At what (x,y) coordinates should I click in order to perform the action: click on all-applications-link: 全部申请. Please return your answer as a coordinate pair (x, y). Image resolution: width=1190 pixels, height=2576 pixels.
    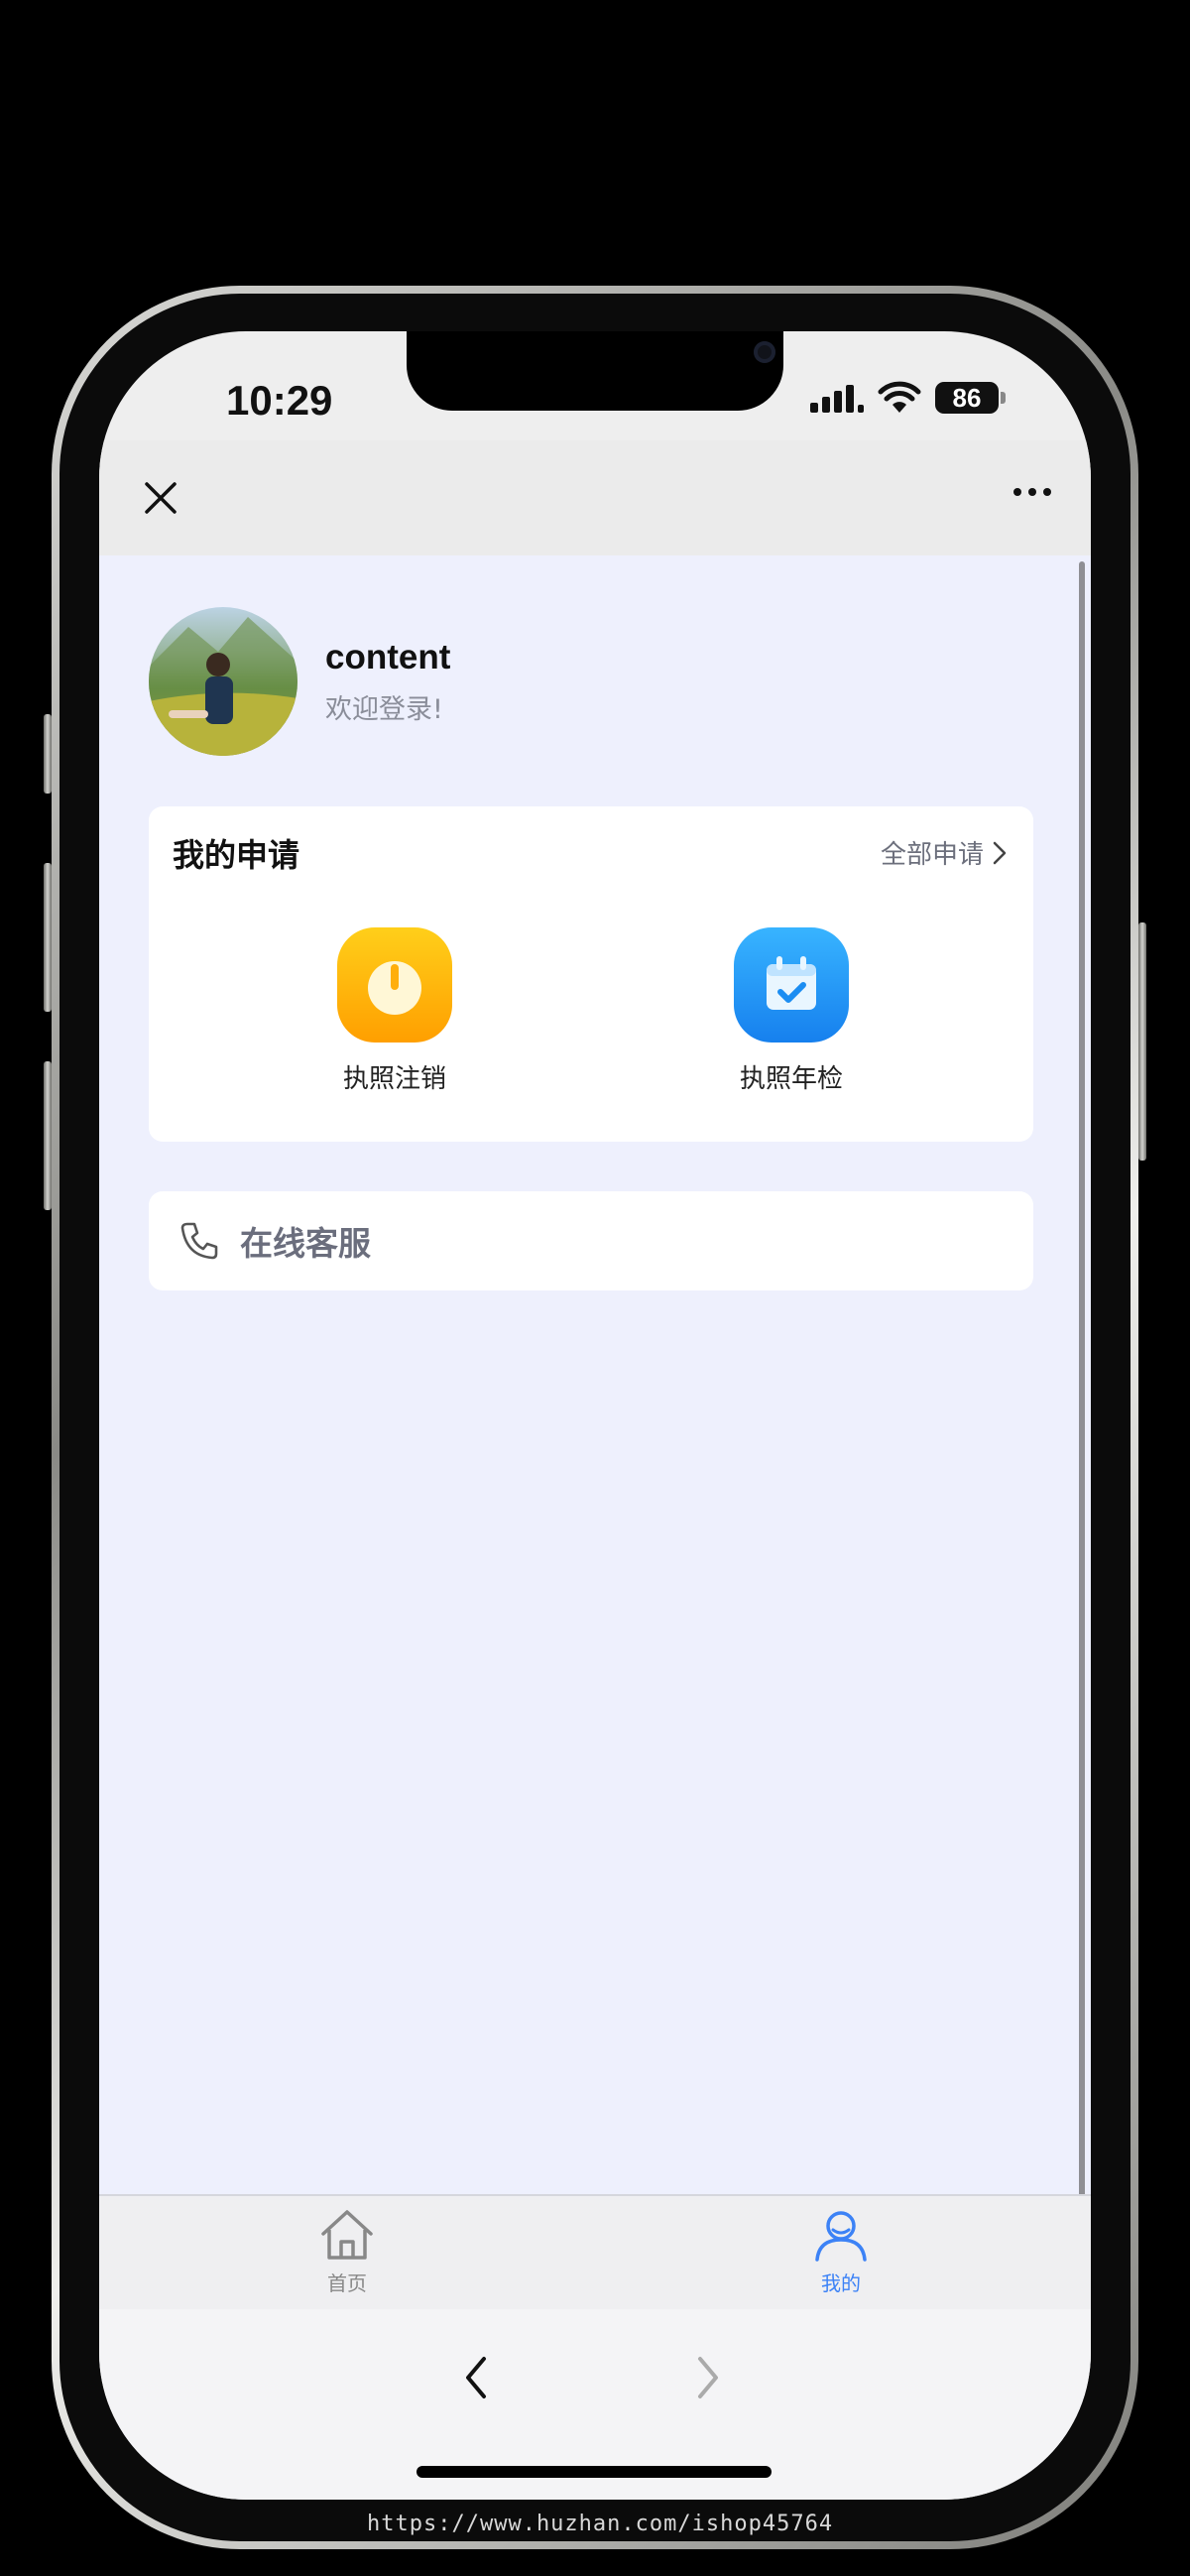
    Looking at the image, I should click on (944, 852).